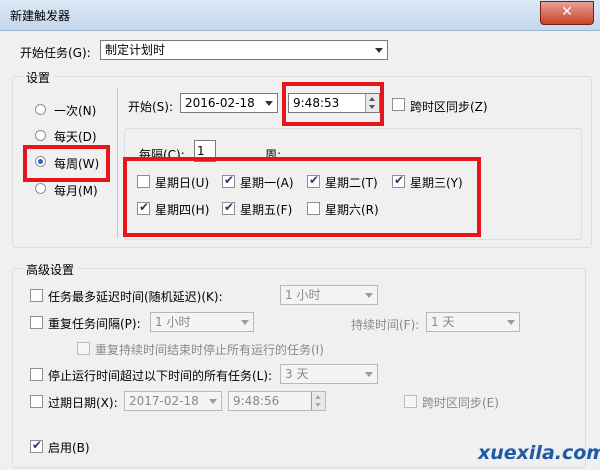  Describe the element at coordinates (164, 401) in the screenshot. I see `expire-date-value: 2017-02-18` at that location.